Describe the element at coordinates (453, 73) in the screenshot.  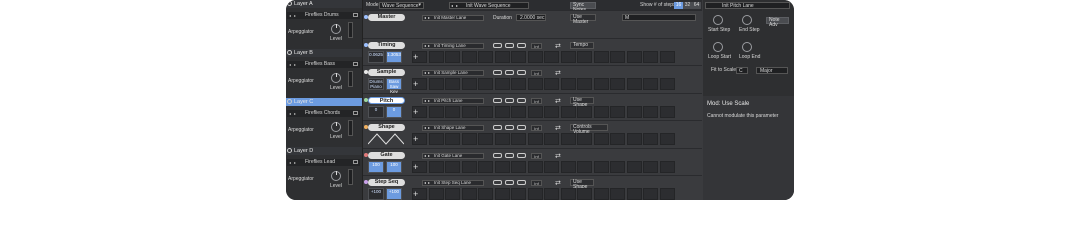
I see `lane-preset-select: ◂ ▸ Init Sample Lane` at that location.